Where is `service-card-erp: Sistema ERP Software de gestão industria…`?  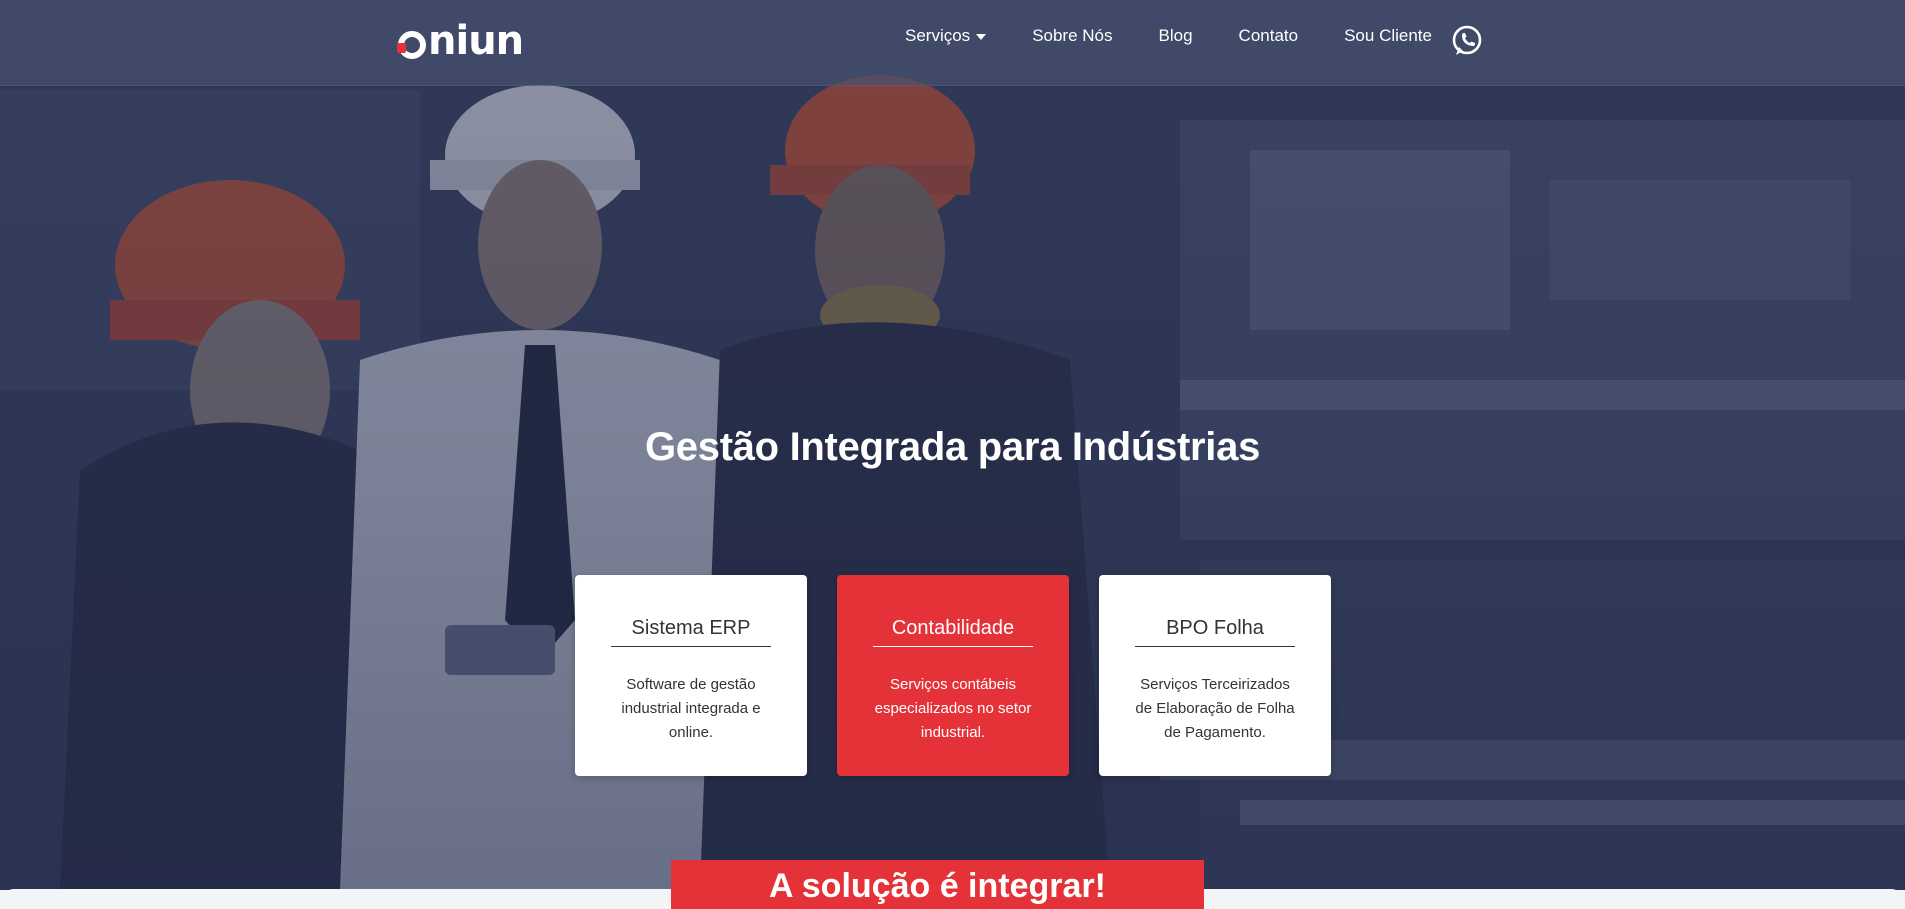
service-card-erp: Sistema ERP Software de gestão industria… is located at coordinates (691, 675).